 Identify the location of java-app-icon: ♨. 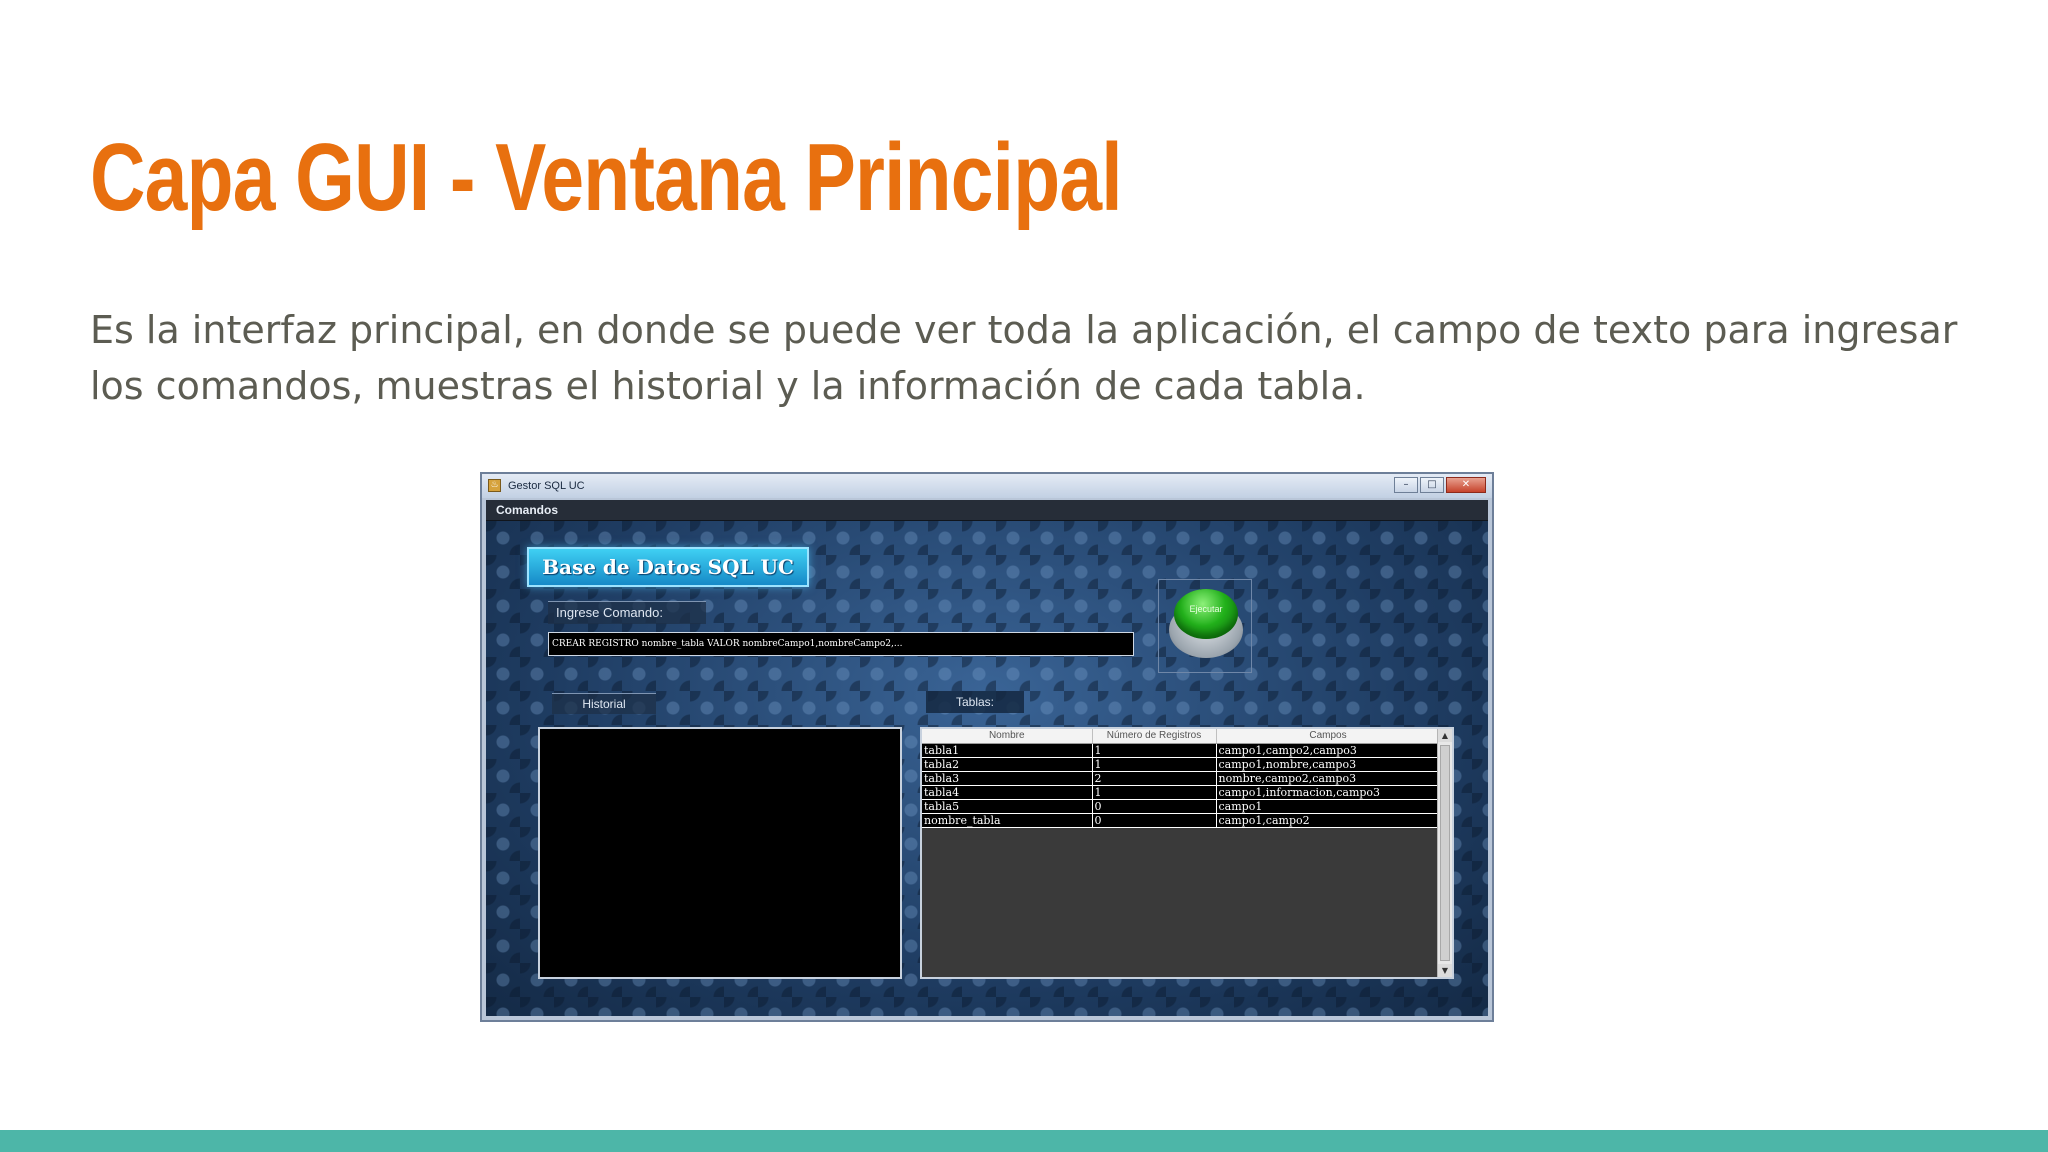
(494, 485).